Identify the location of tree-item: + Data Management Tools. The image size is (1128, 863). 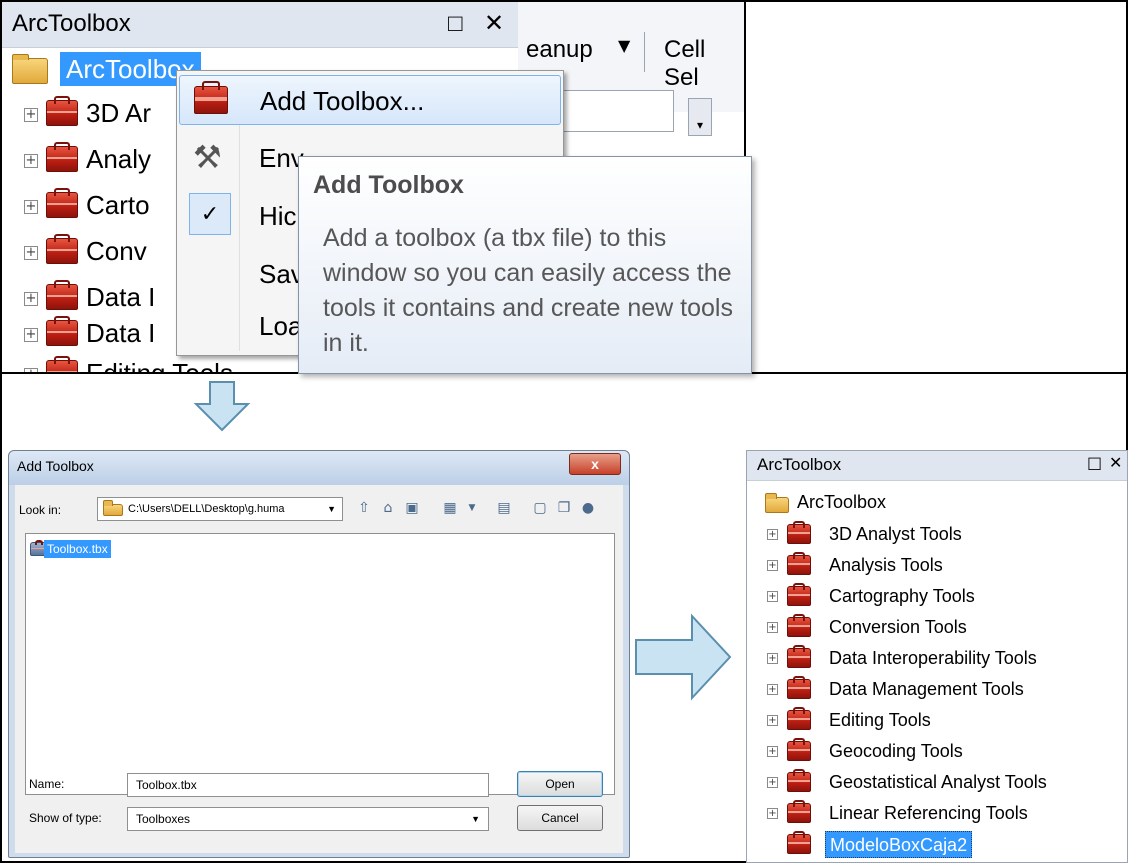
(937, 689).